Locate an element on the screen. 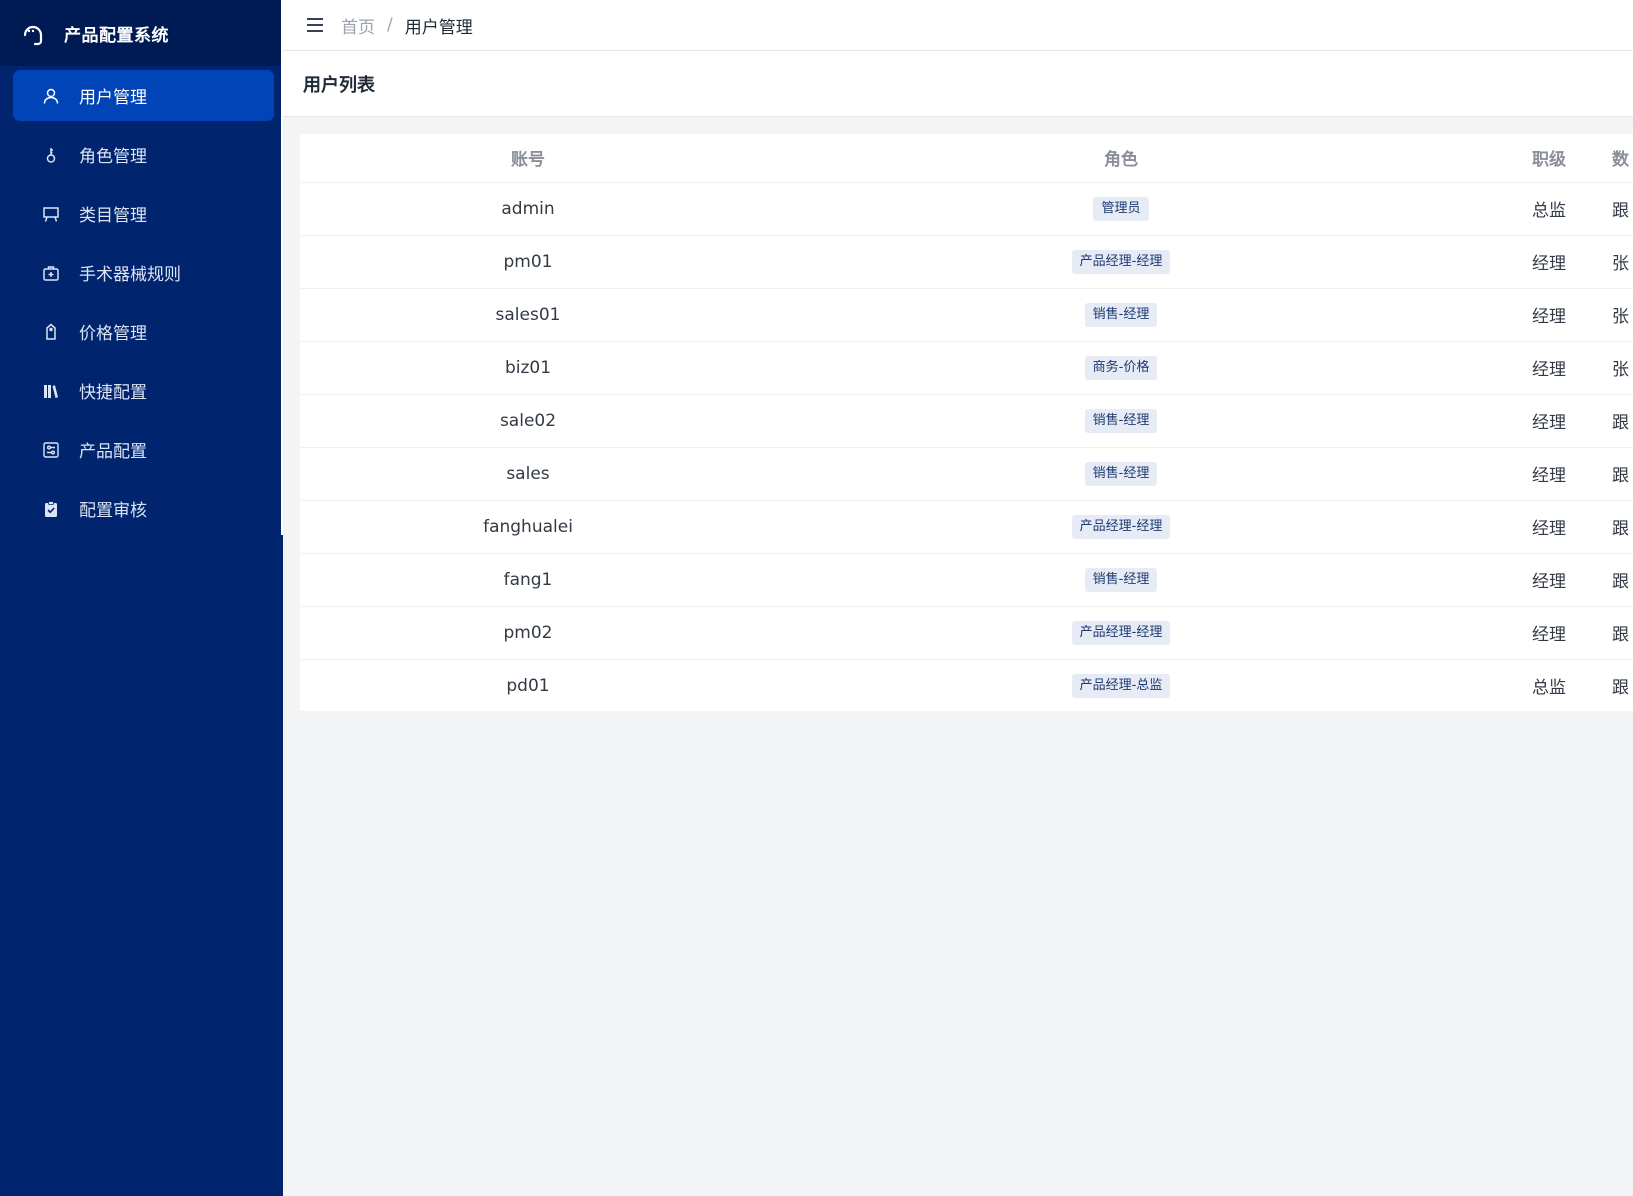 This screenshot has width=1633, height=1196. table-row: sales01 销售-经理 经理张 is located at coordinates (966, 315).